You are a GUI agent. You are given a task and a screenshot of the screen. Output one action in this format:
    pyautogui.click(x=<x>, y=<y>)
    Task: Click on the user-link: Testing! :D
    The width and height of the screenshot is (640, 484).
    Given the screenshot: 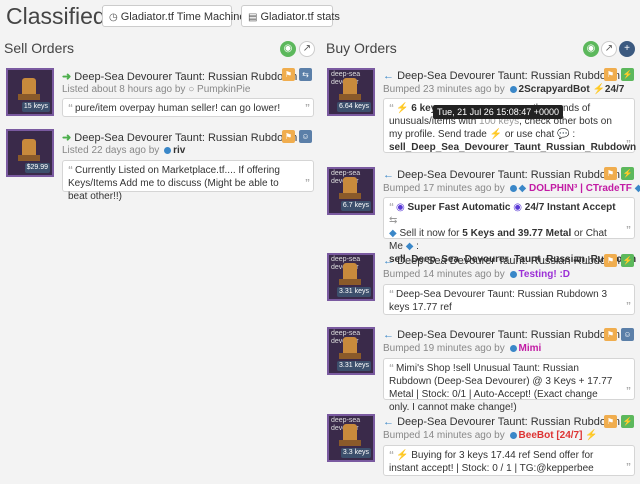 What is the action you would take?
    pyautogui.click(x=544, y=274)
    